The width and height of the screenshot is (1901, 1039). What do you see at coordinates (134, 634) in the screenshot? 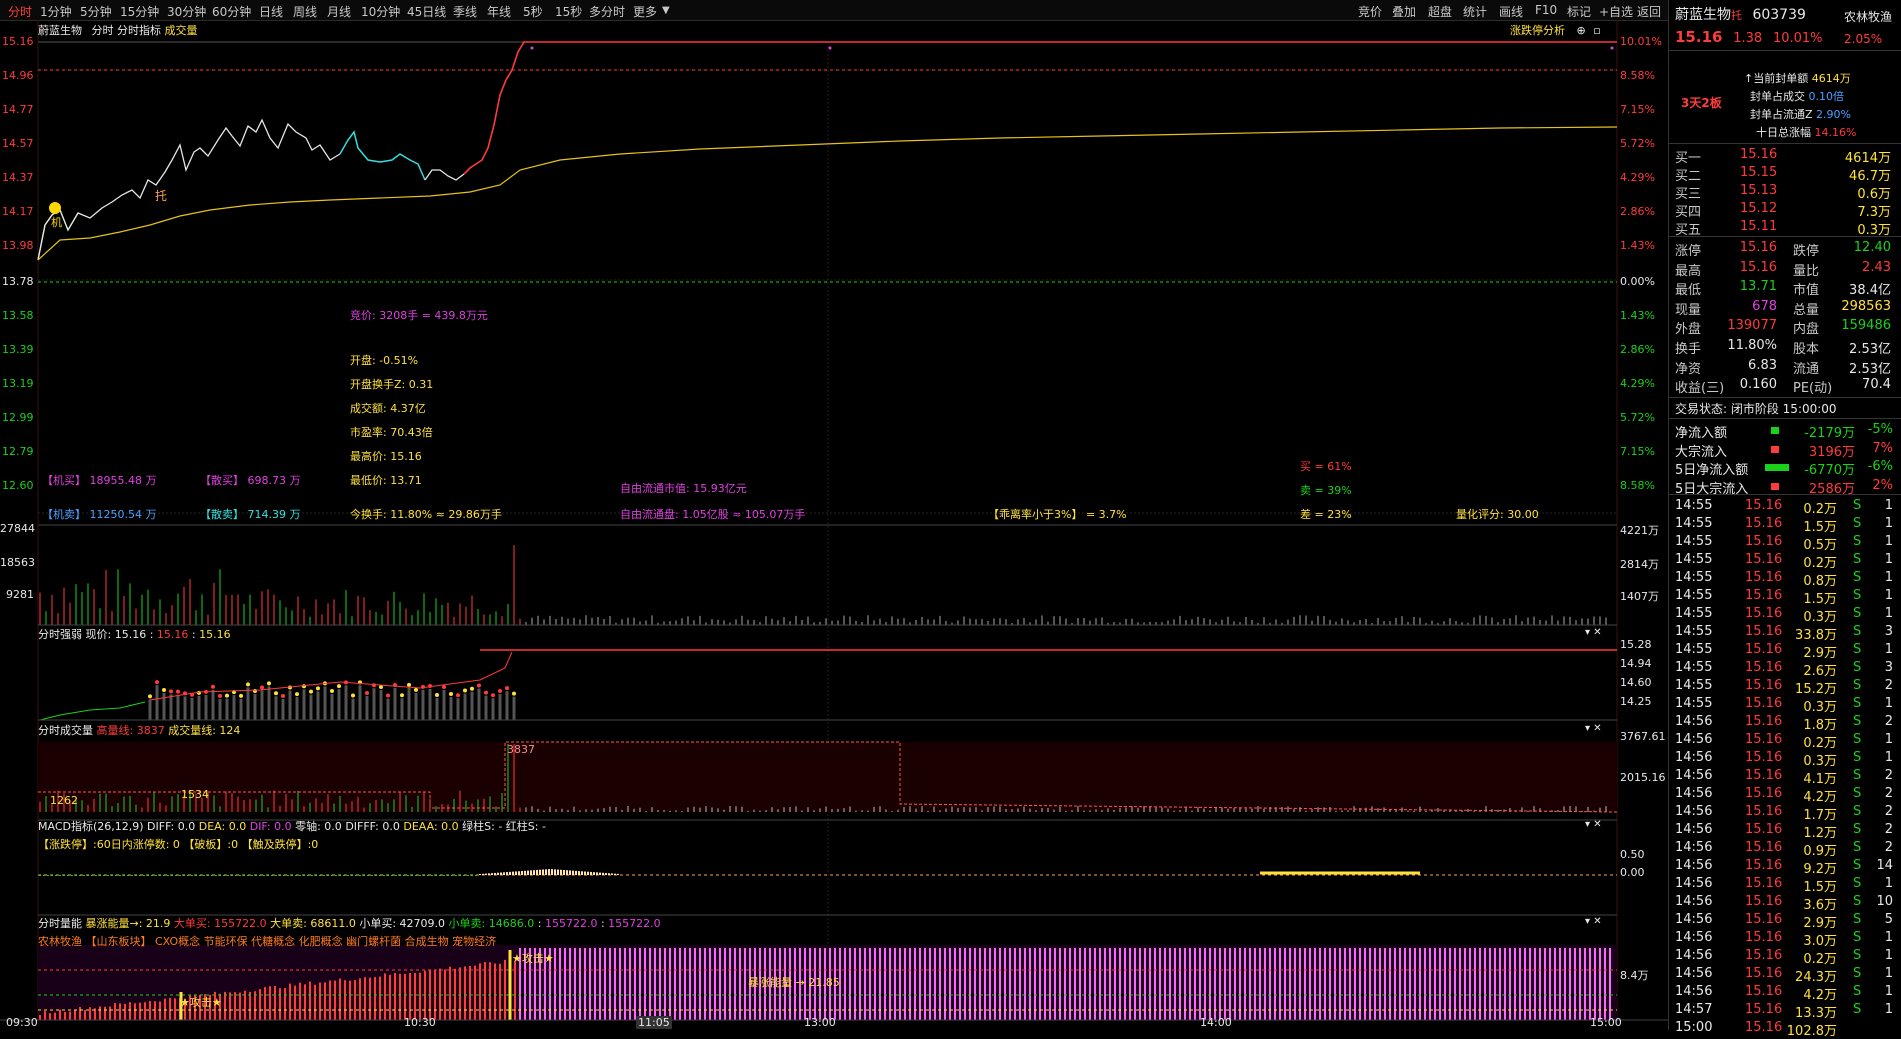
I see `qiangruo-header: 分时强弱 现价: 15.16 : 15.16 : 15.16` at bounding box center [134, 634].